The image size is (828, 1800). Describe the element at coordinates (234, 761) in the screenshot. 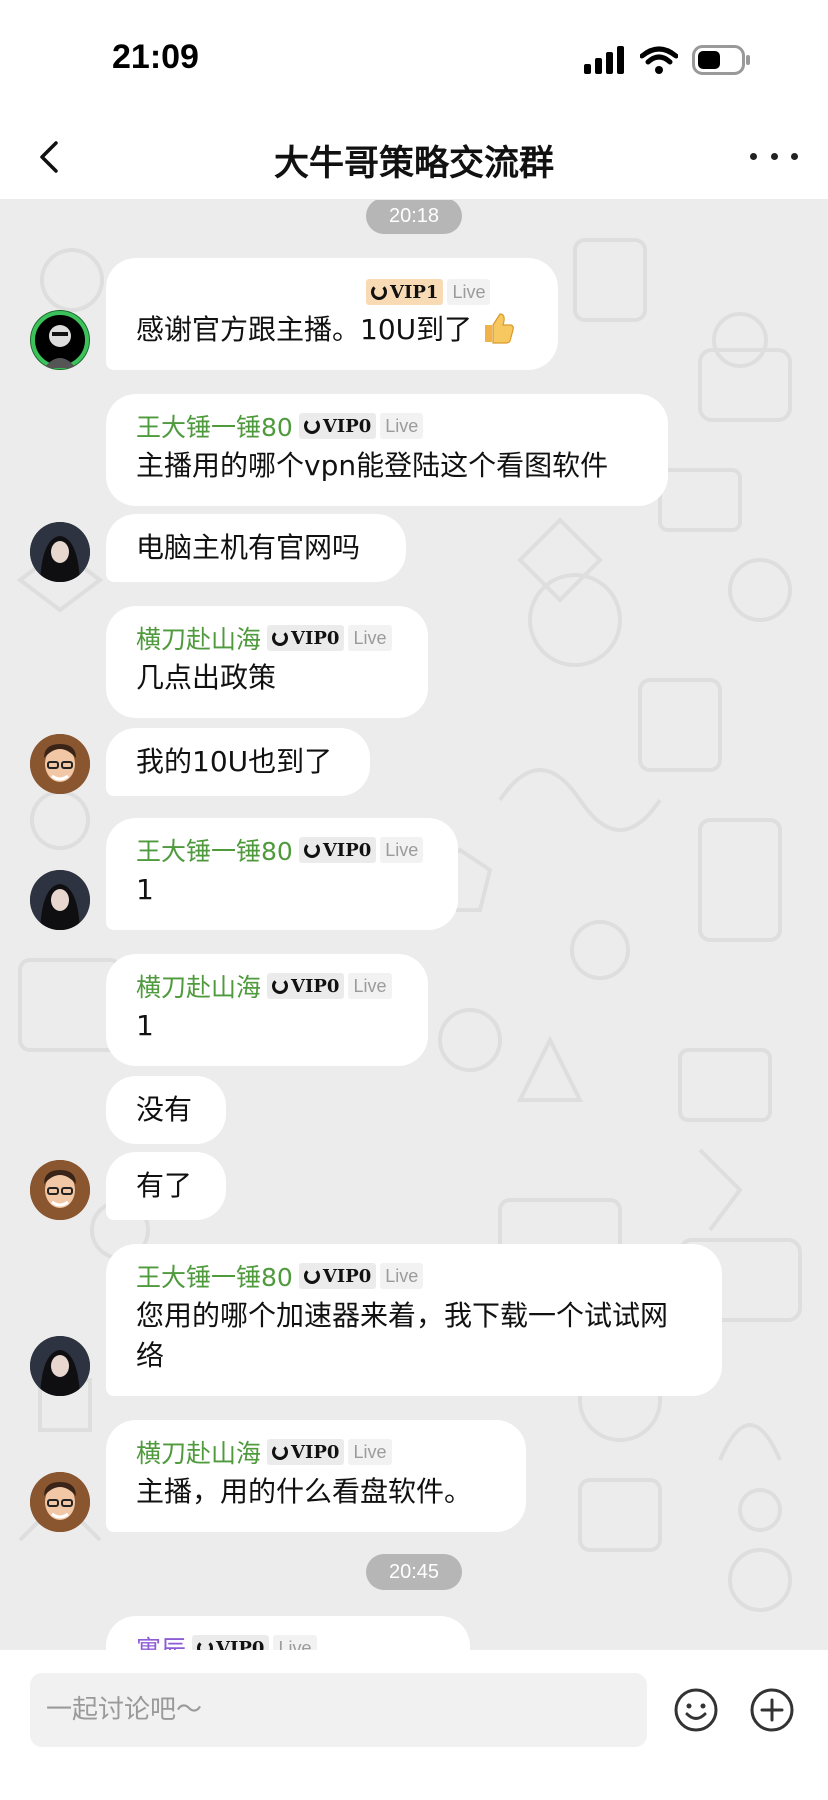

I see `message-text: 我的10U也到了` at that location.